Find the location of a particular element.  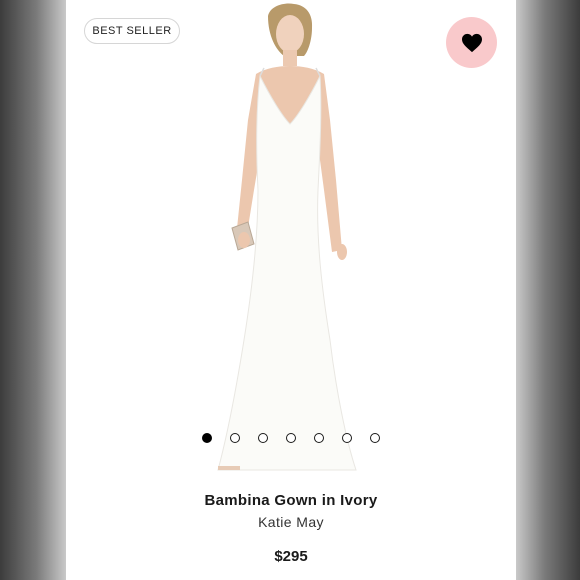

image-carousel-dots is located at coordinates (291, 438).